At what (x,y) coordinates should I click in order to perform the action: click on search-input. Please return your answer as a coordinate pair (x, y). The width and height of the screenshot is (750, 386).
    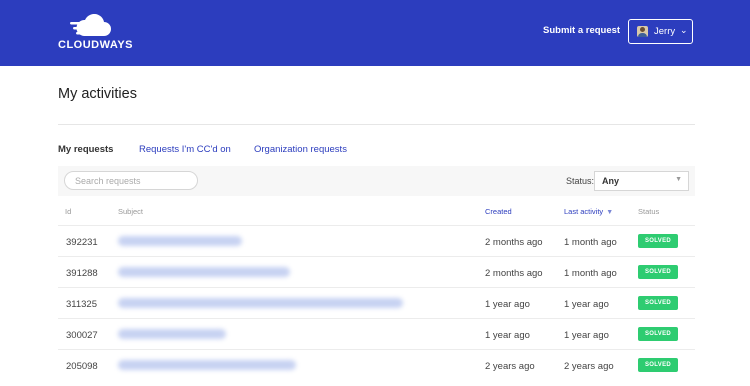
    Looking at the image, I should click on (131, 180).